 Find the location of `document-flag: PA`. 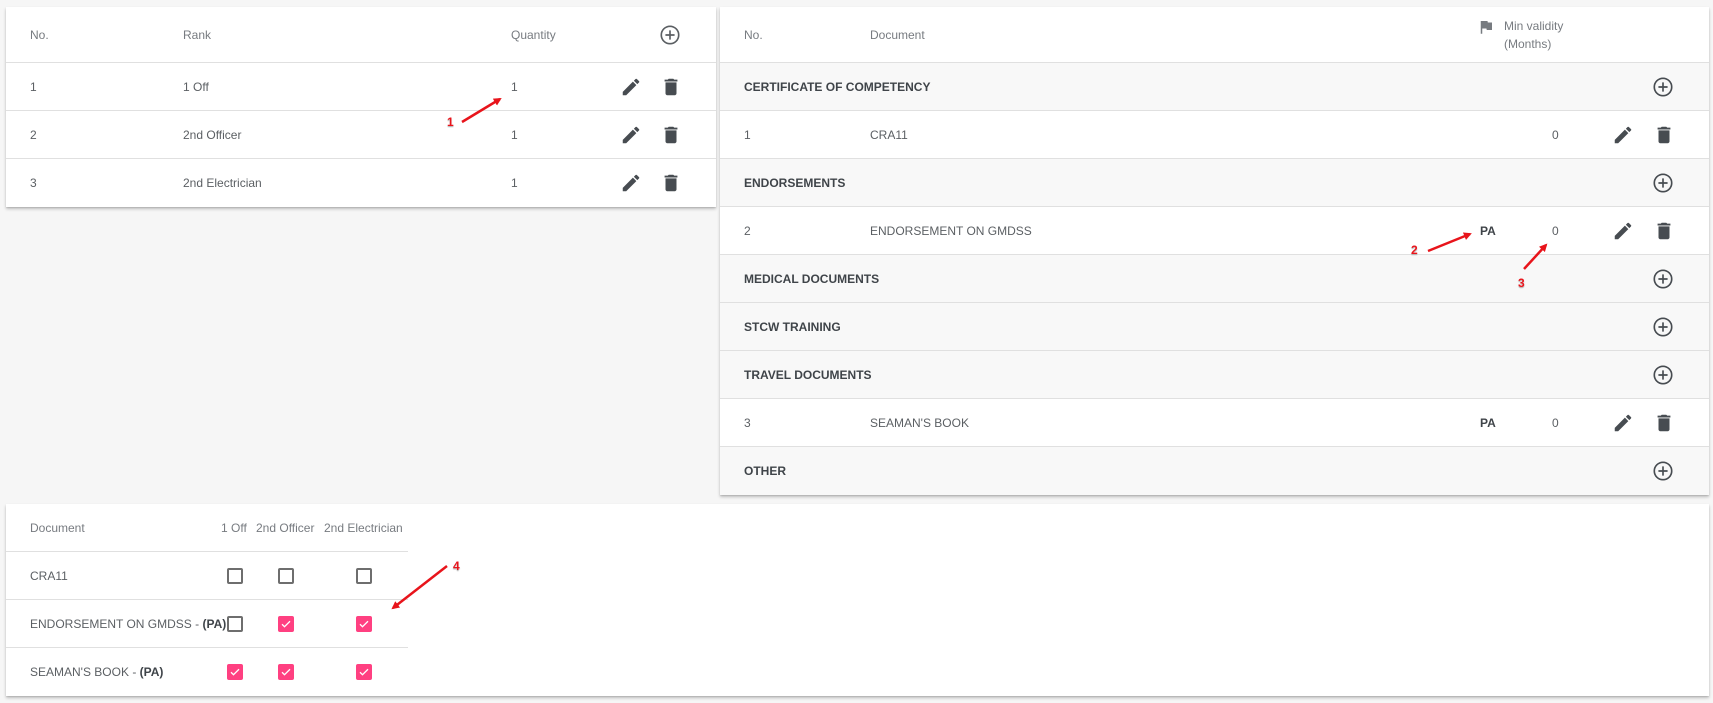

document-flag: PA is located at coordinates (1488, 422).